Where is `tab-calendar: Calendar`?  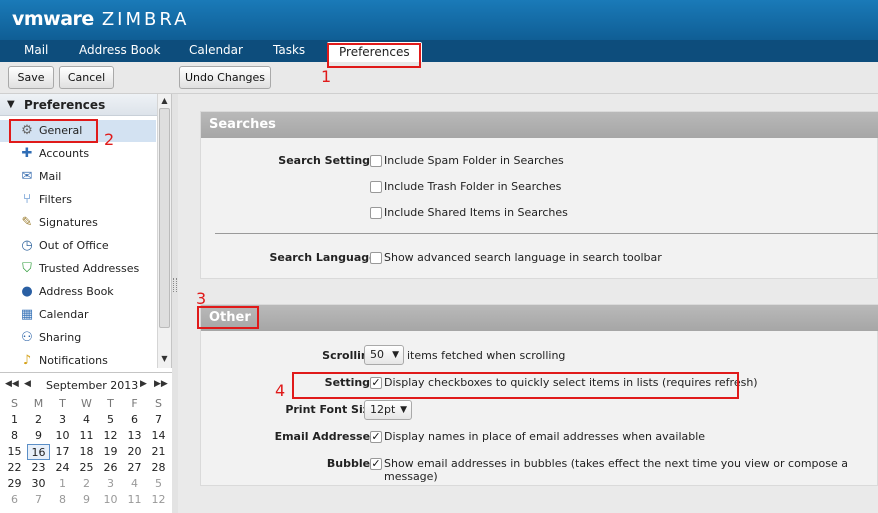 tab-calendar: Calendar is located at coordinates (216, 50).